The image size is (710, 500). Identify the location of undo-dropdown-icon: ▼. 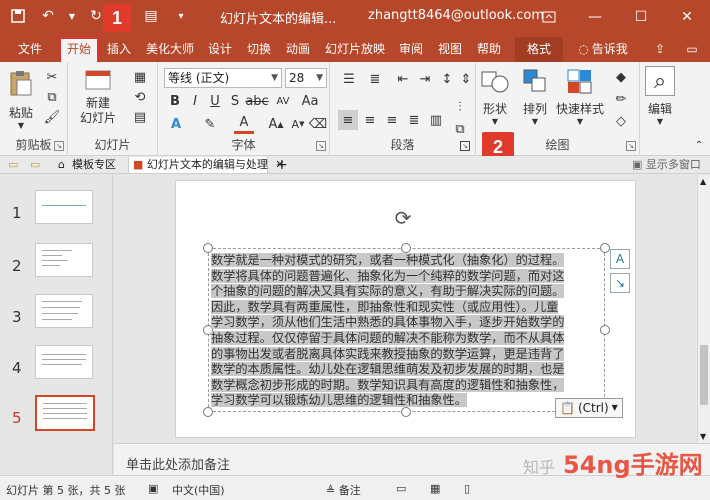
(72, 16).